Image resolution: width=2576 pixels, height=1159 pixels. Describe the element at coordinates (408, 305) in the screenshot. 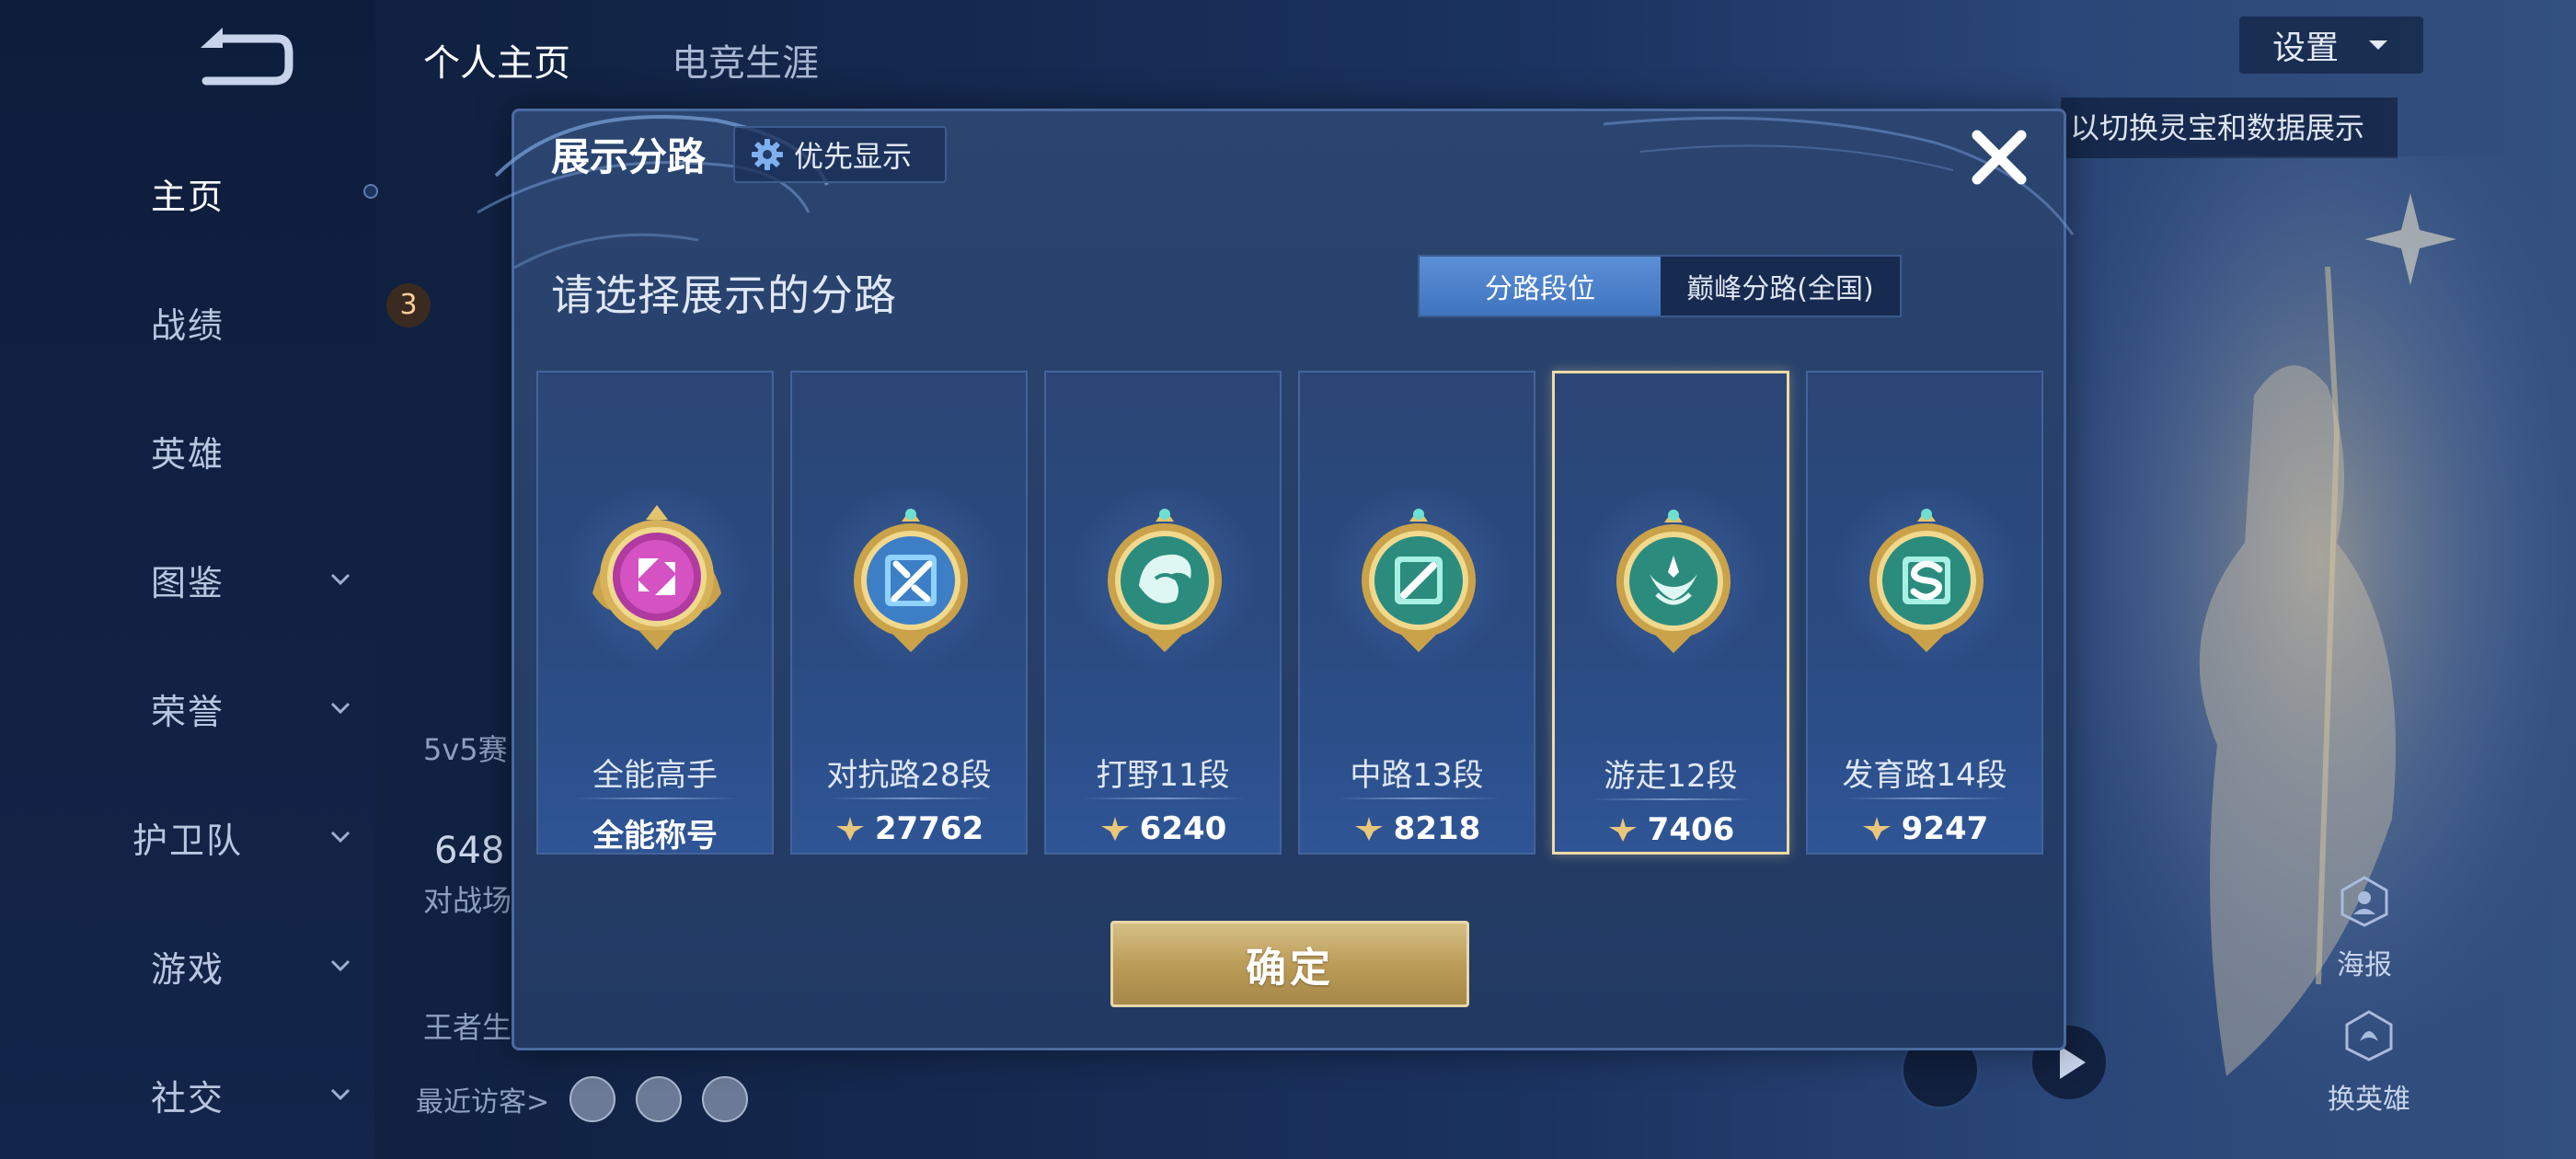

I see `notification-badge: 3` at that location.